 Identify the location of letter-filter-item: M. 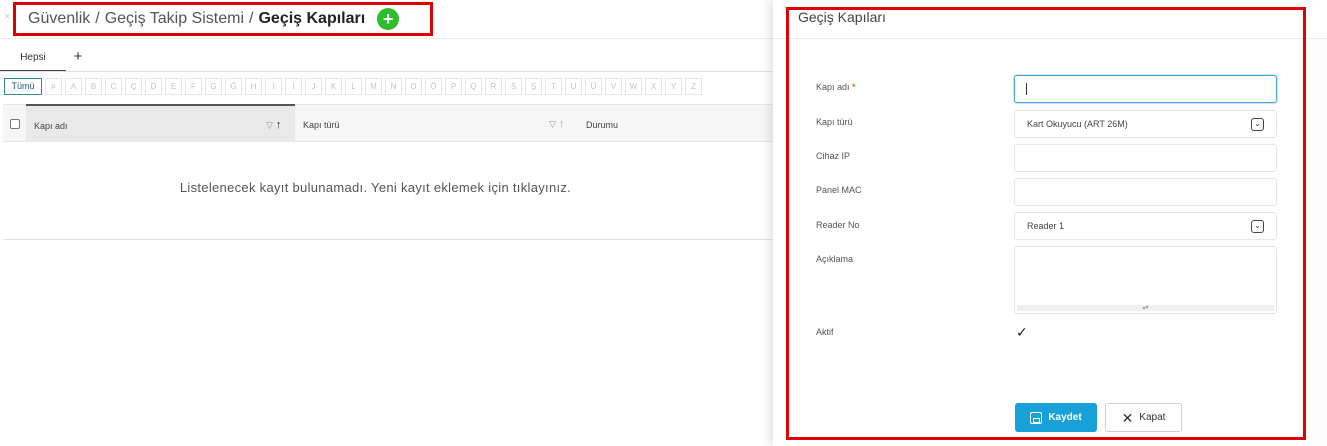
(373, 86).